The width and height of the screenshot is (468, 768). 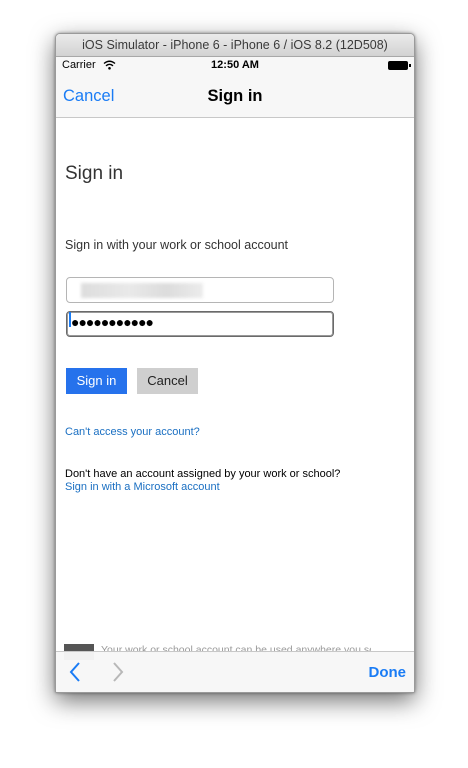 I want to click on nav-title: Sign in, so click(x=235, y=96).